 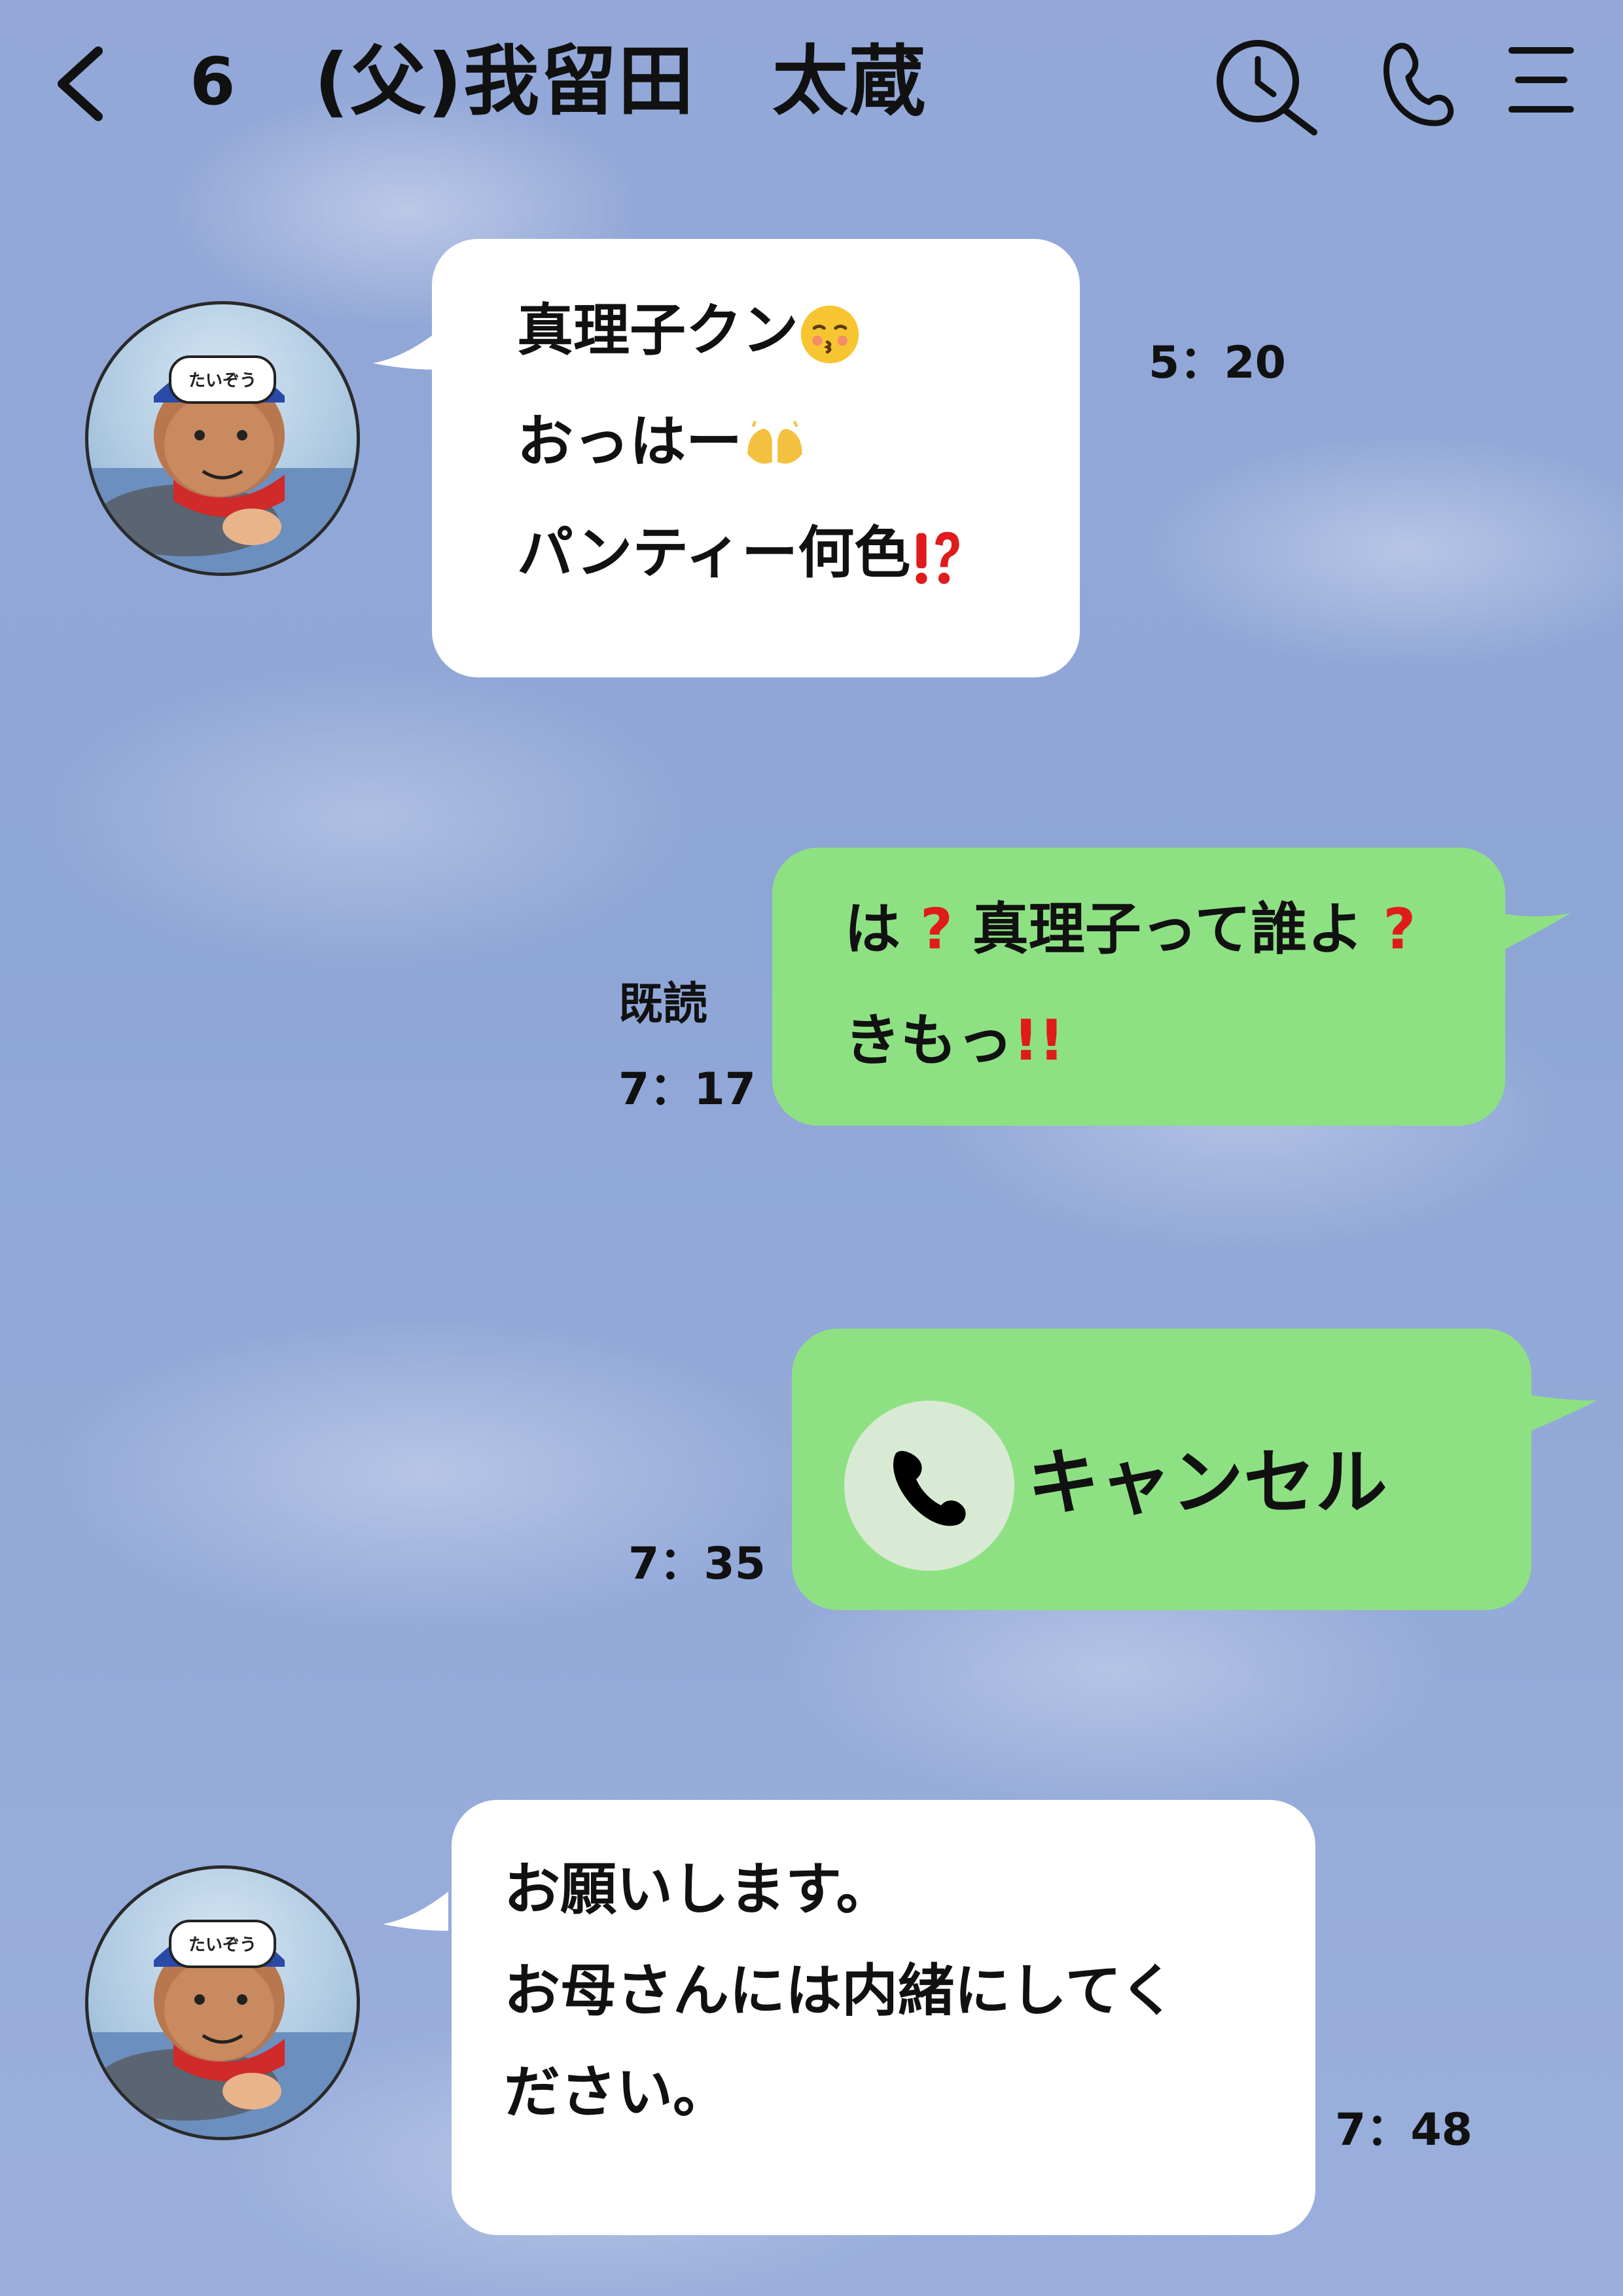 What do you see at coordinates (213, 81) in the screenshot?
I see `unread-count: 6` at bounding box center [213, 81].